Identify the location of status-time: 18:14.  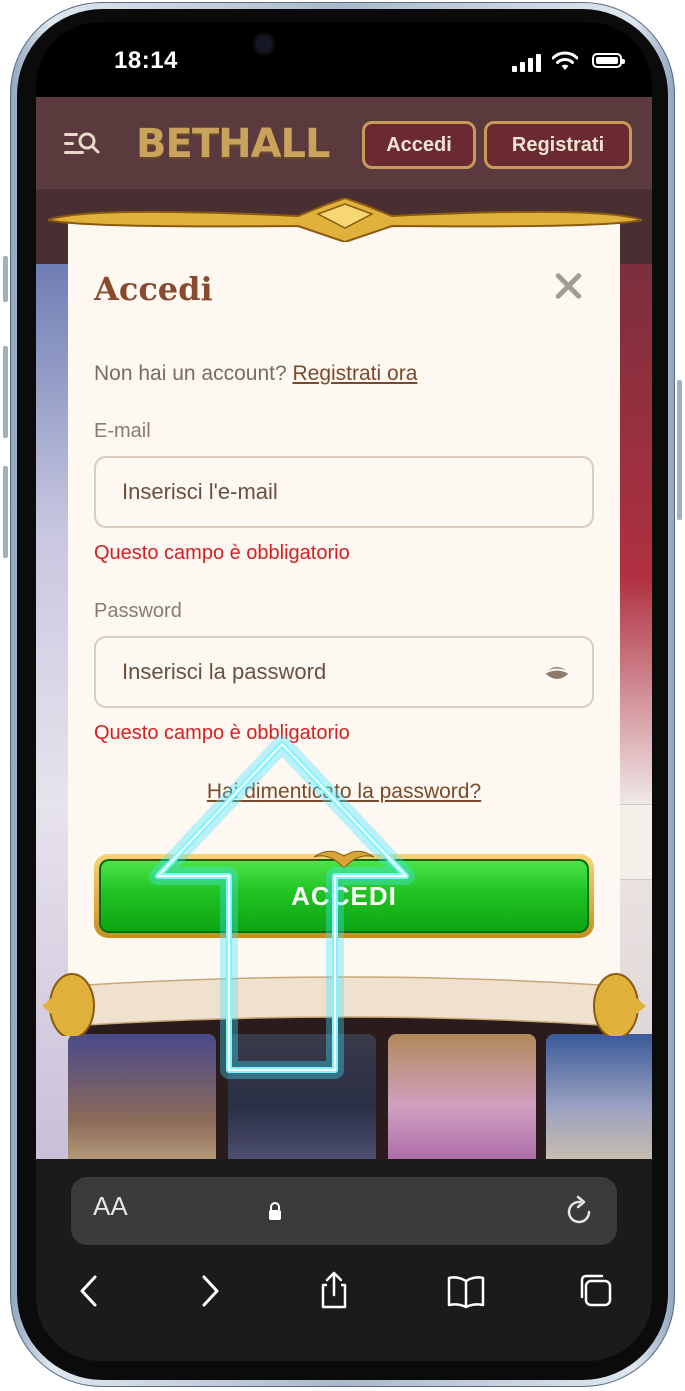
(146, 60).